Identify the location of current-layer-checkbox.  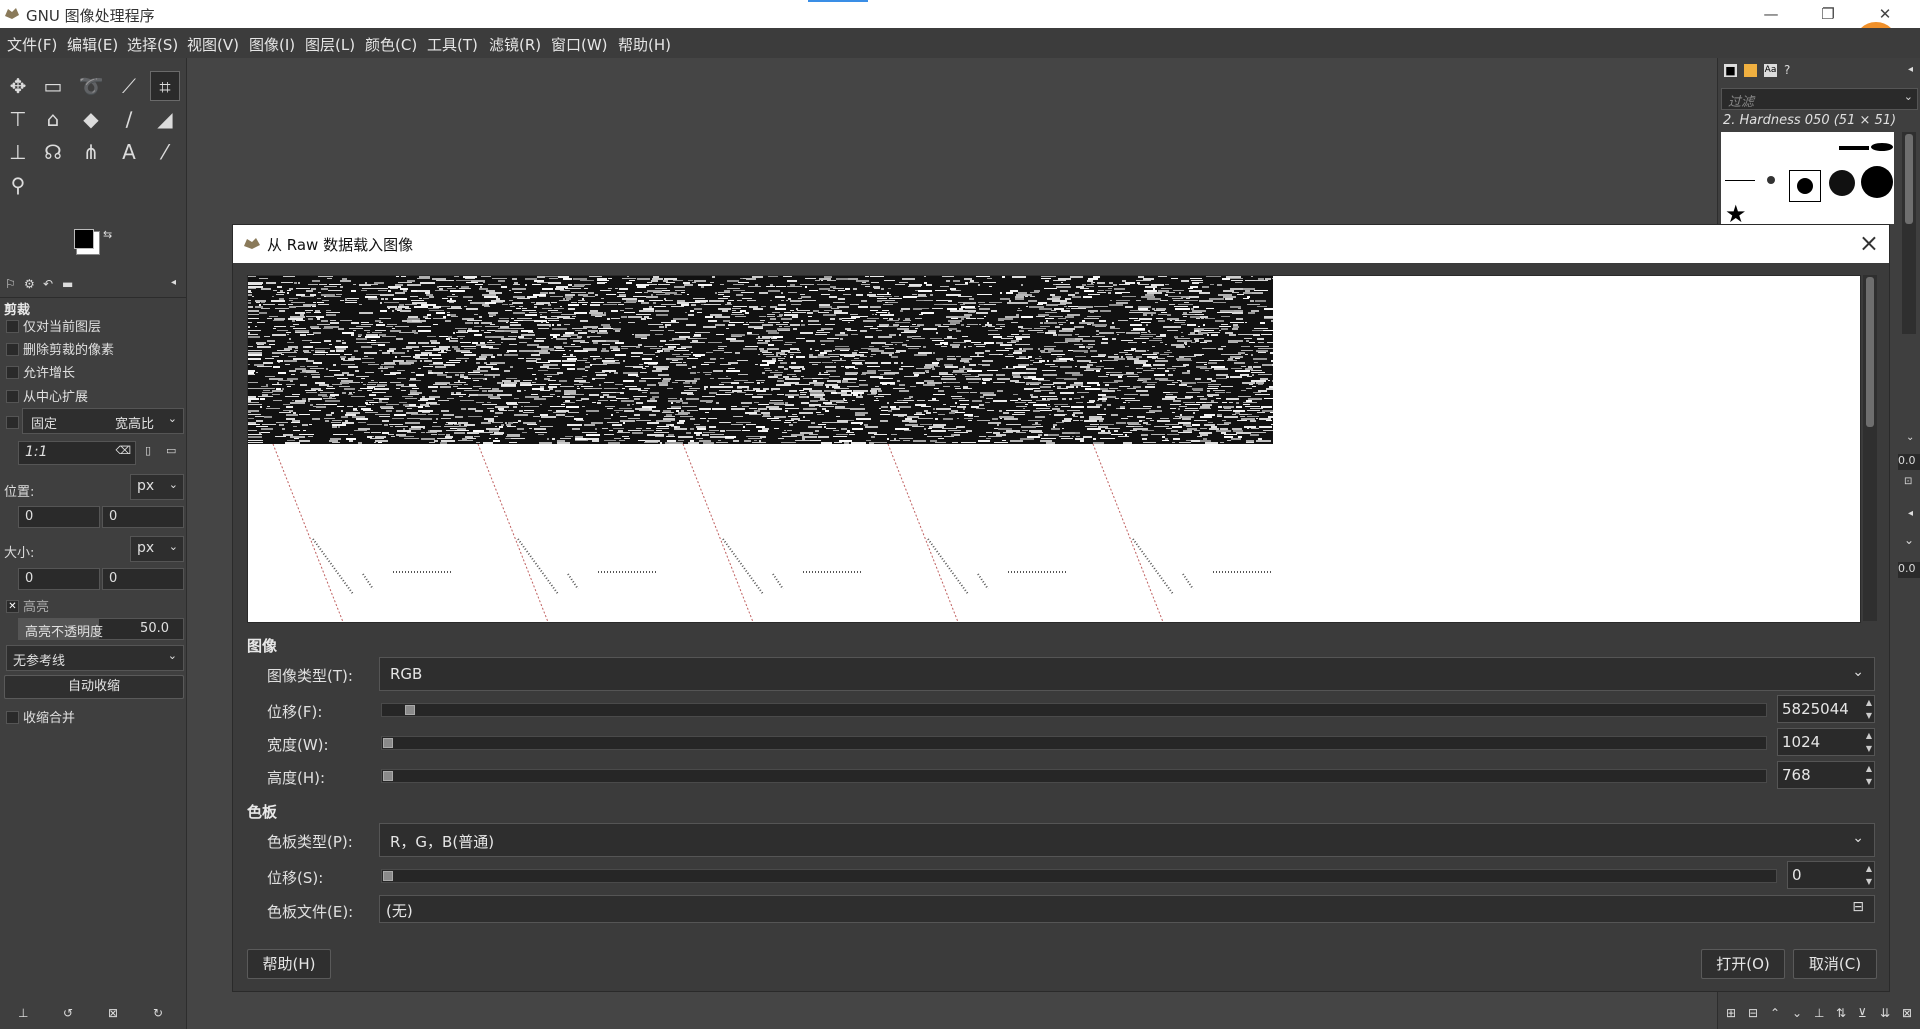
(12, 326).